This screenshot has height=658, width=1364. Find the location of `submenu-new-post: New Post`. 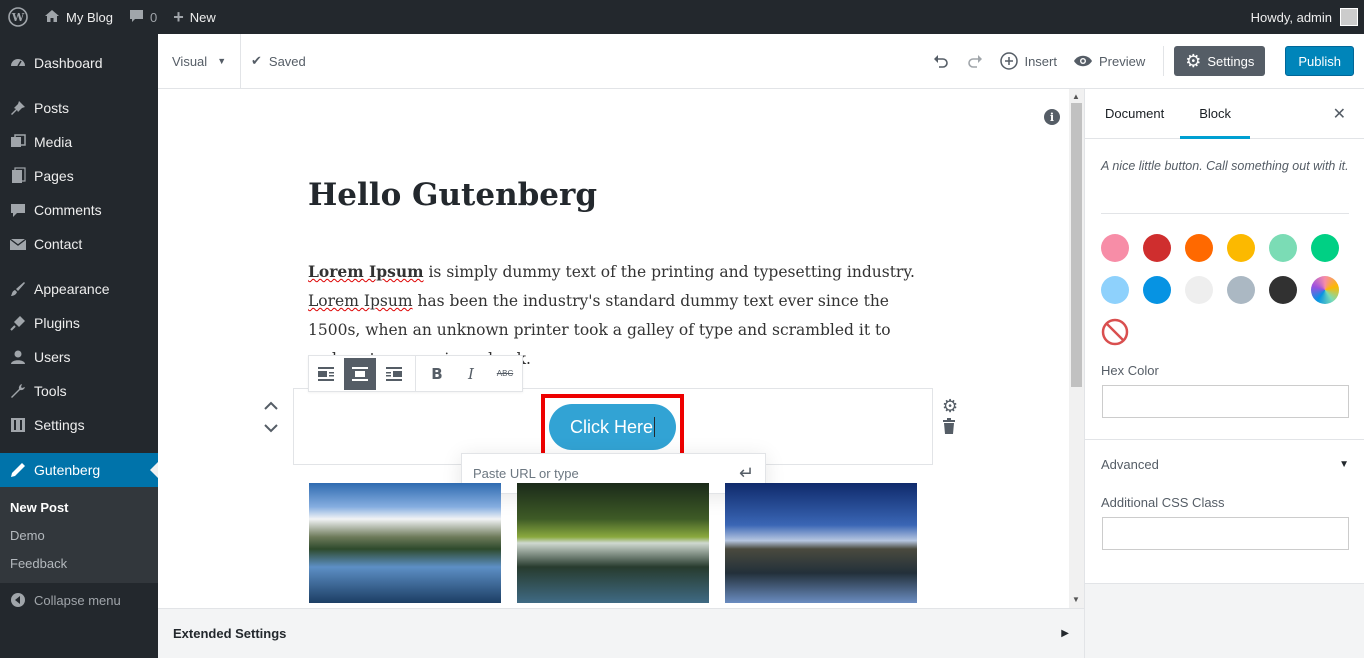

submenu-new-post: New Post is located at coordinates (79, 507).